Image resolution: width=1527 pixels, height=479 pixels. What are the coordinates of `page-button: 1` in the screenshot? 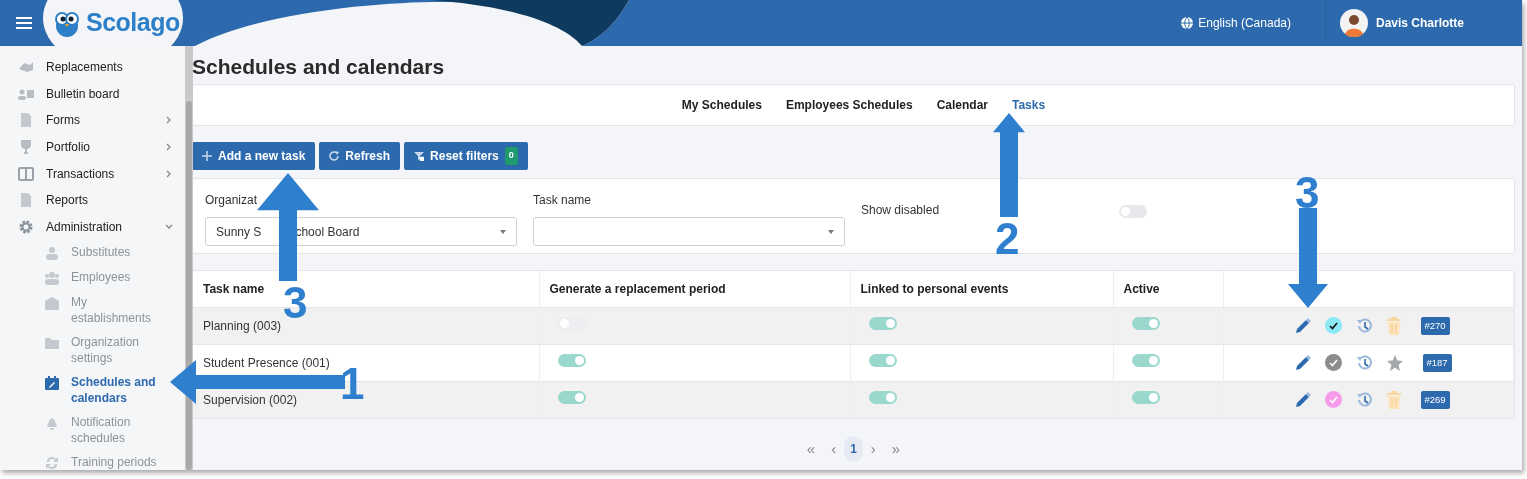 It's located at (853, 449).